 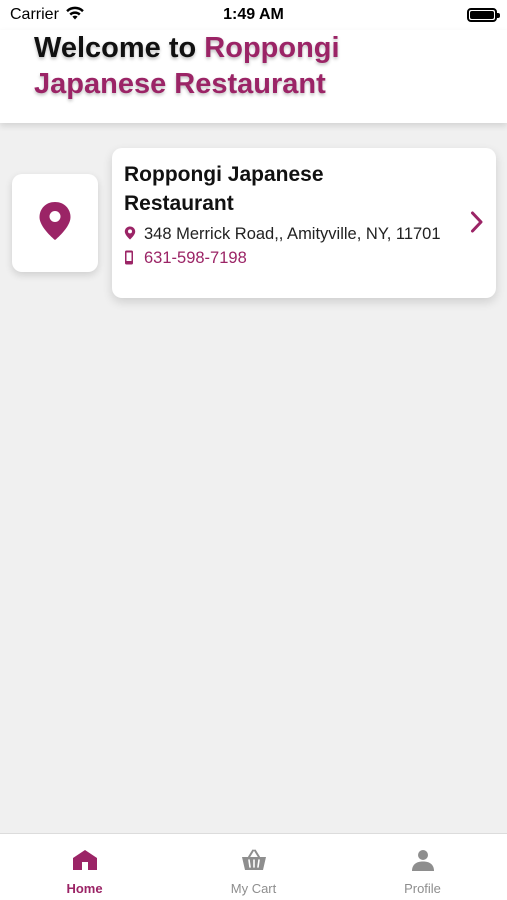 I want to click on tab-home-label: Home, so click(x=84, y=888).